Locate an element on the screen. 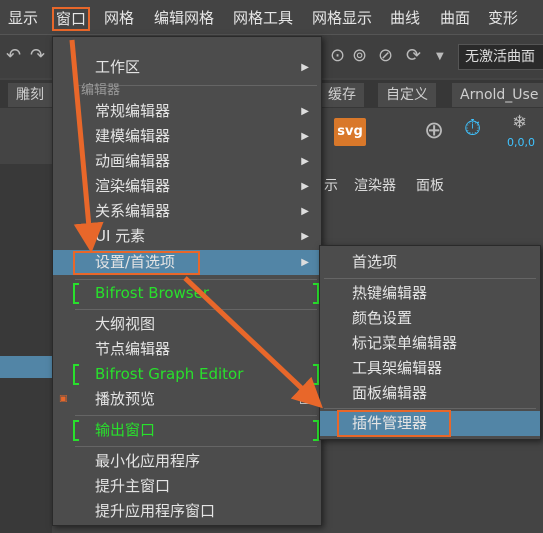 This screenshot has height=533, width=543. menu-item-ui-elements: UI 元素 ▶ is located at coordinates (187, 236).